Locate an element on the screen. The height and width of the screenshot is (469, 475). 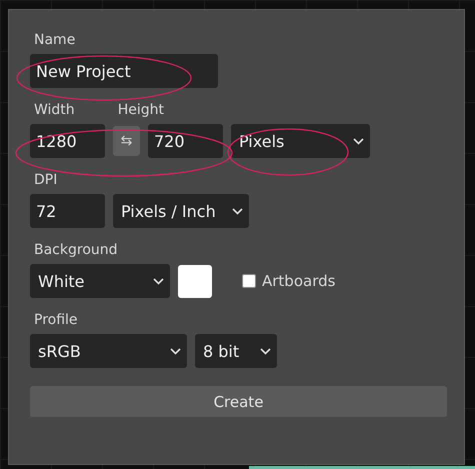
field-label: Name is located at coordinates (55, 41).